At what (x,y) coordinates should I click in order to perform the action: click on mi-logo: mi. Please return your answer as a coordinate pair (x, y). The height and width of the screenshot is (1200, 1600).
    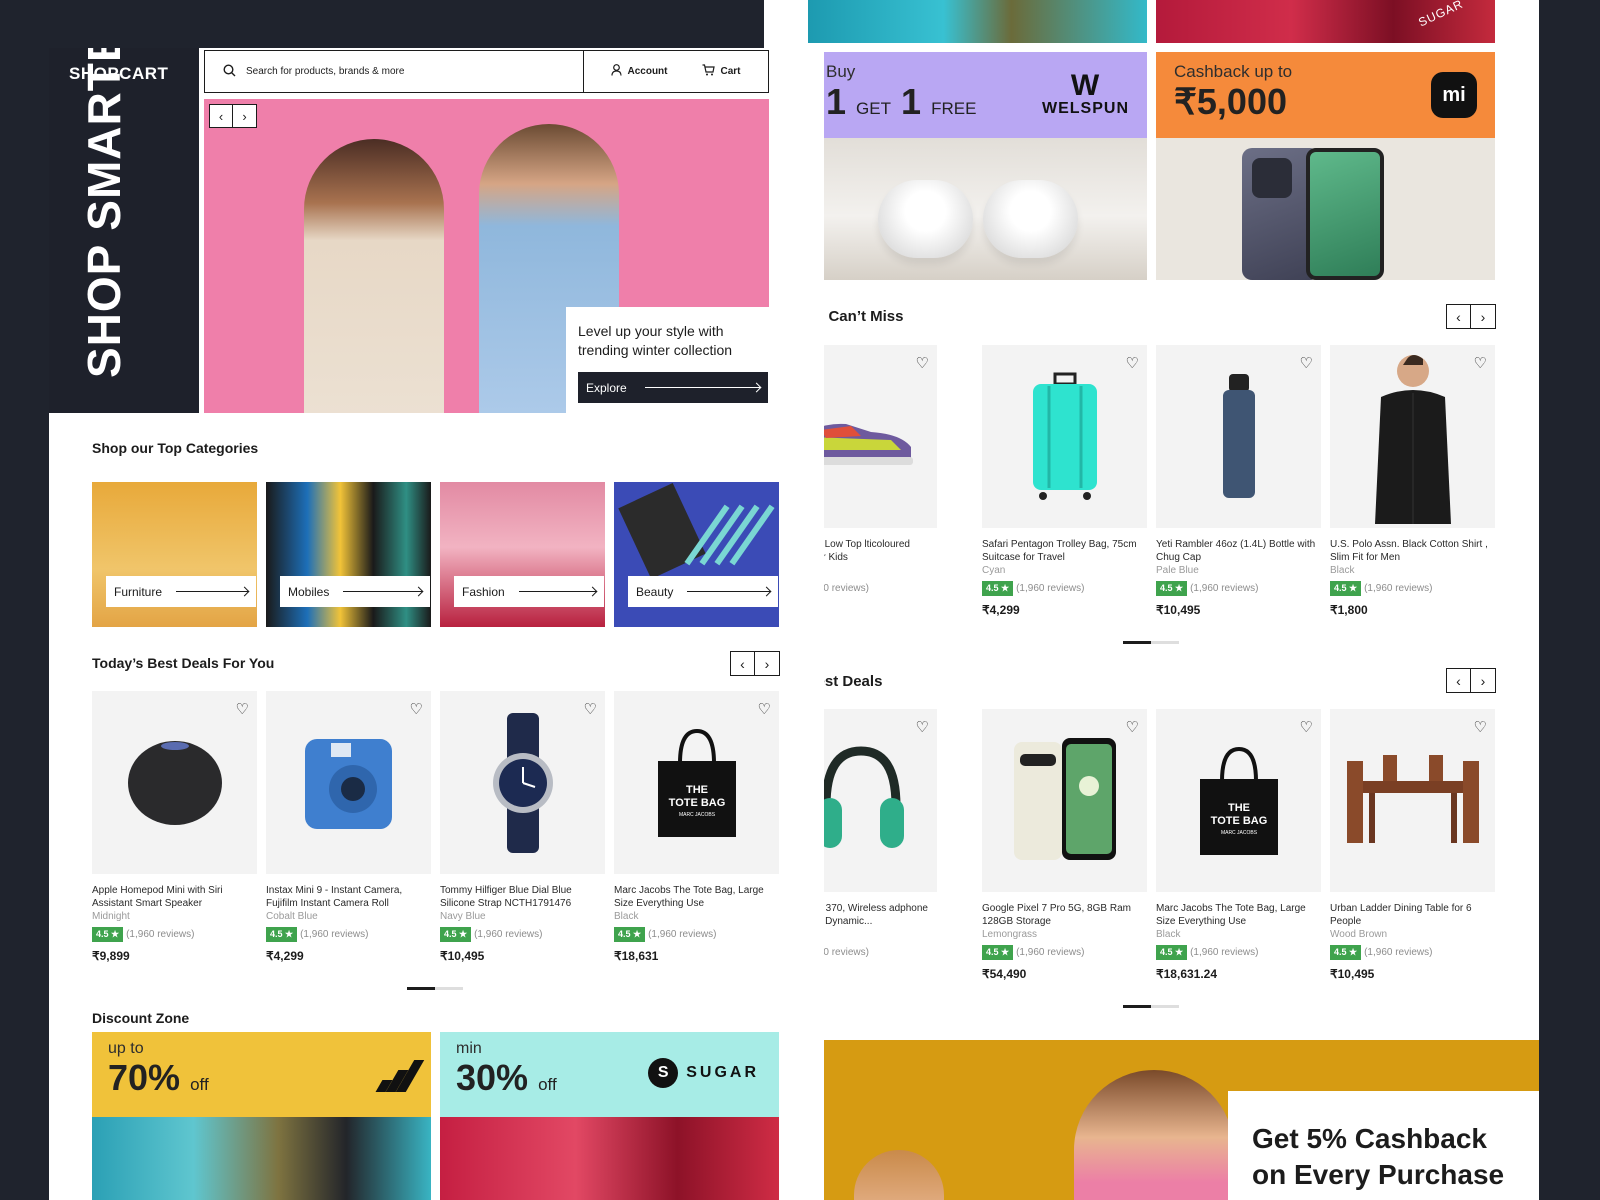
    Looking at the image, I should click on (1454, 95).